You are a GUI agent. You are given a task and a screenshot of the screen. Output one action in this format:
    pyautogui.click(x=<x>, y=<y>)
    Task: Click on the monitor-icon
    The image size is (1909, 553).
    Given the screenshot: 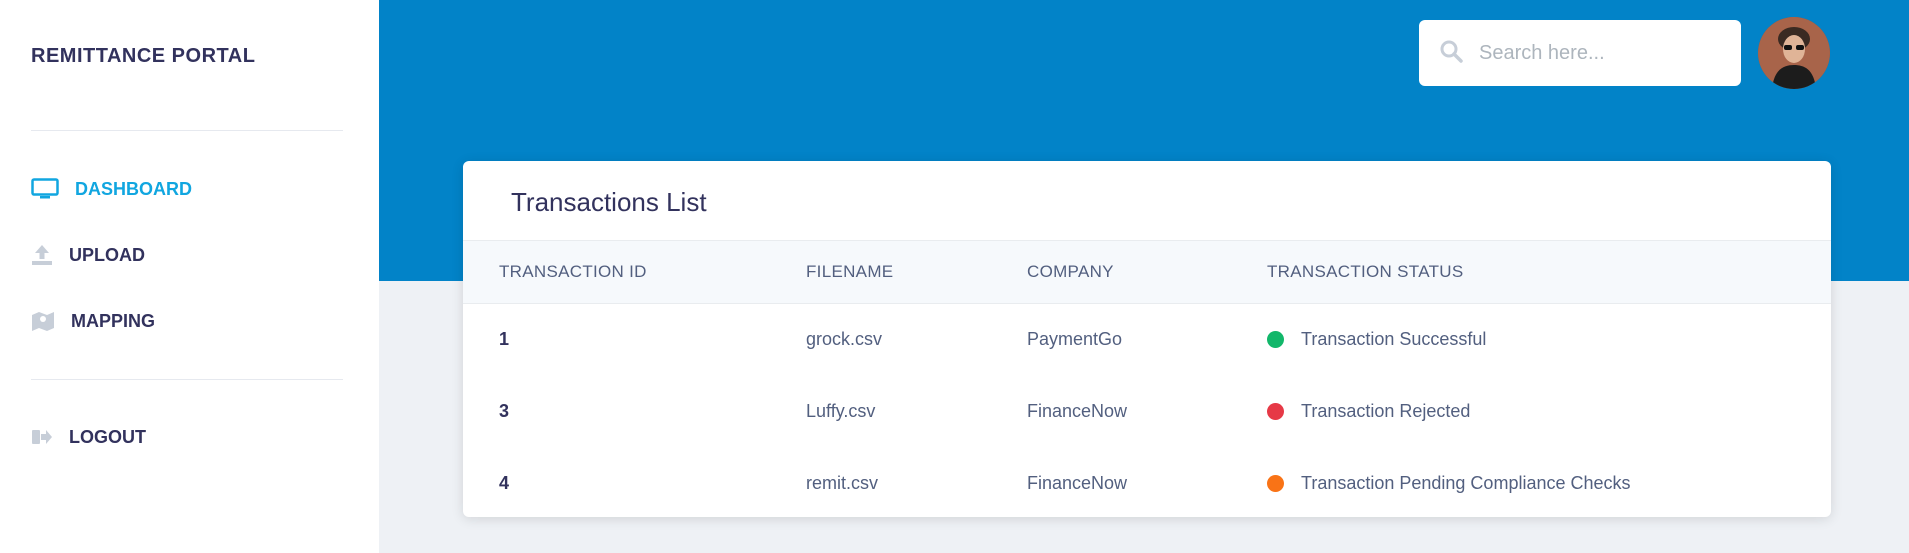 What is the action you would take?
    pyautogui.click(x=46, y=189)
    